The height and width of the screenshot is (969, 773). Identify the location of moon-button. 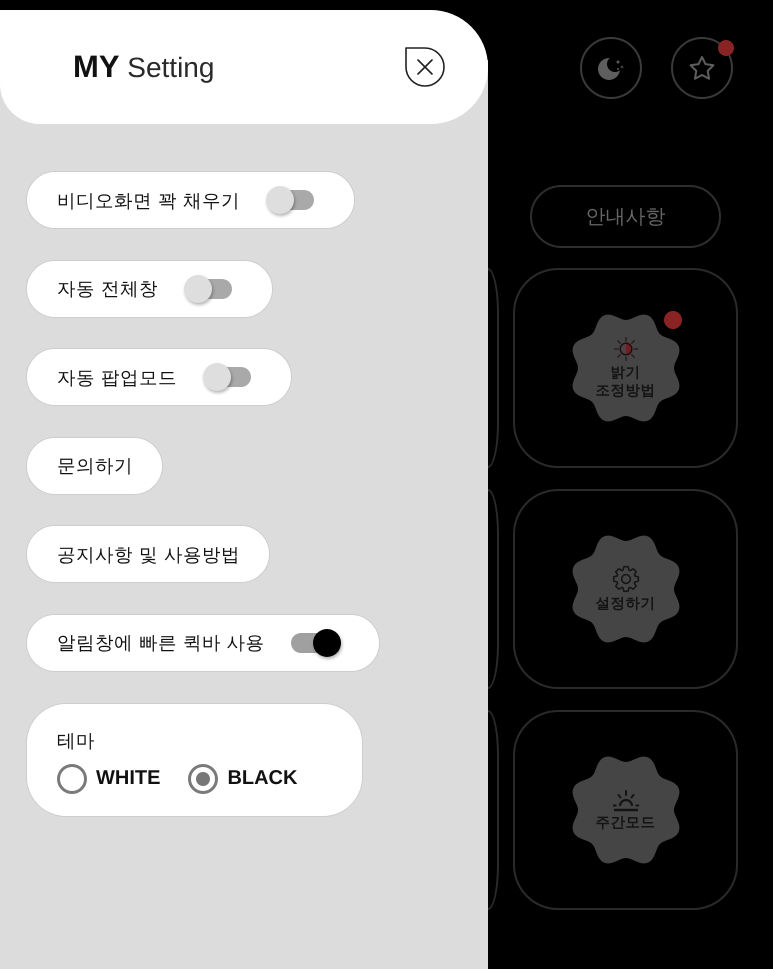
(611, 68).